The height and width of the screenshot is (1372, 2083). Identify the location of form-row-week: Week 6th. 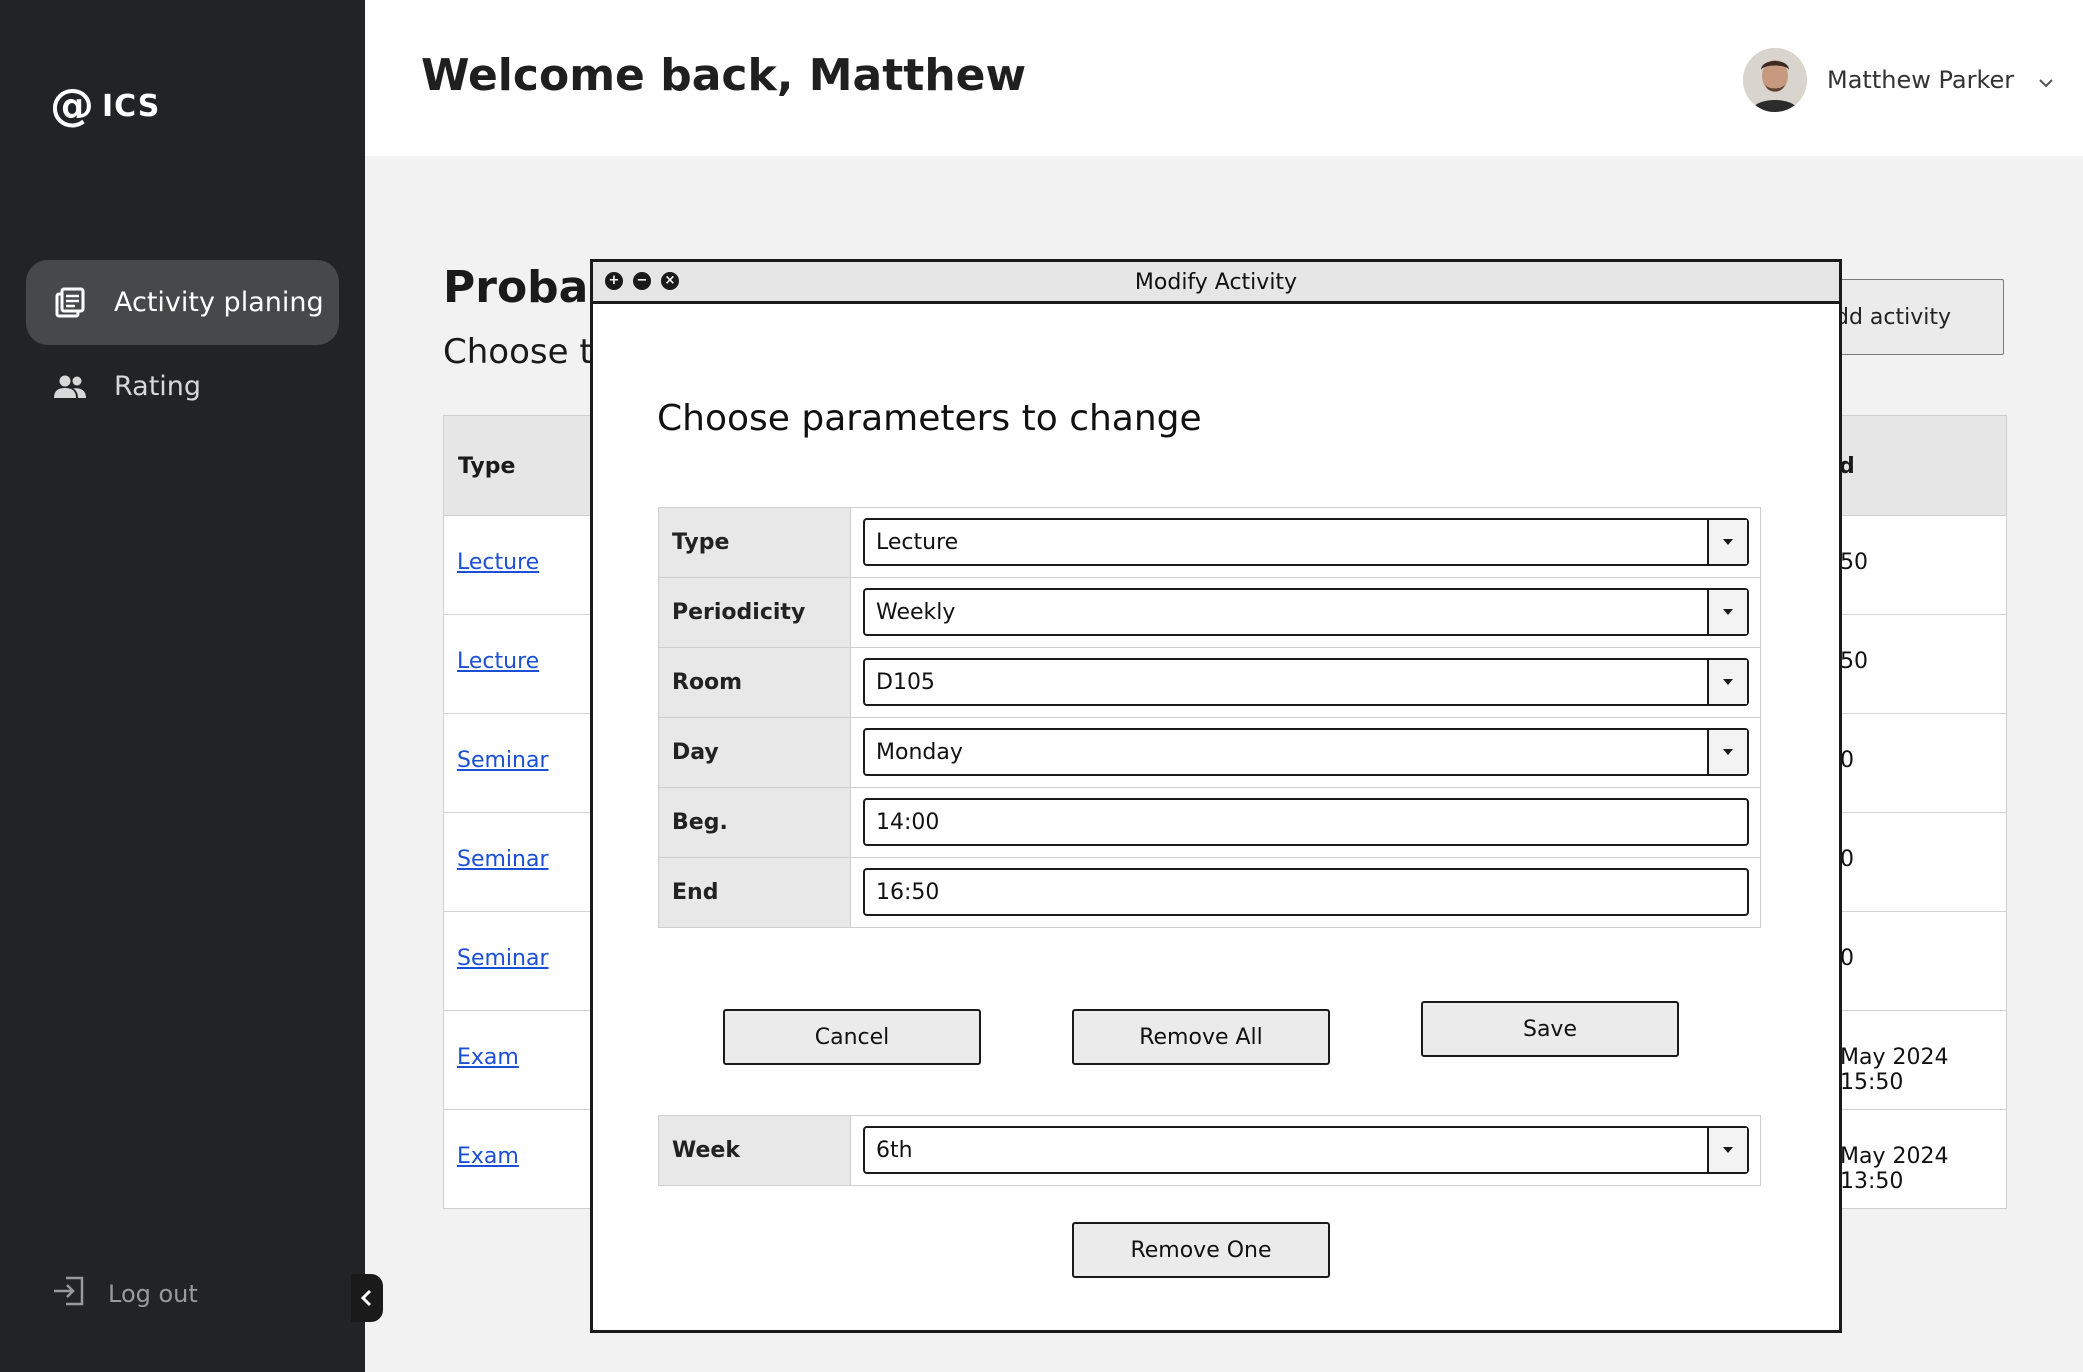
(1209, 1150).